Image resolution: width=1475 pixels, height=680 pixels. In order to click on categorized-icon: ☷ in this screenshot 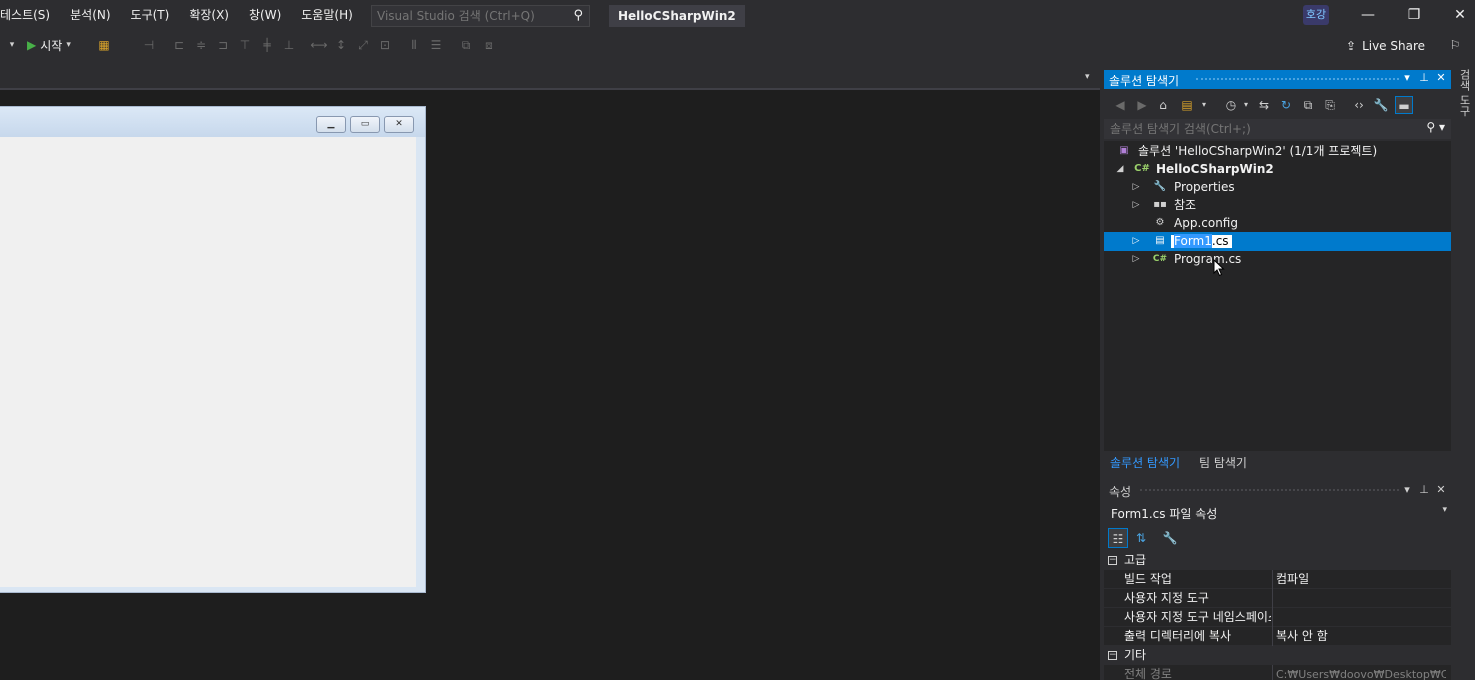, I will do `click(1118, 538)`.